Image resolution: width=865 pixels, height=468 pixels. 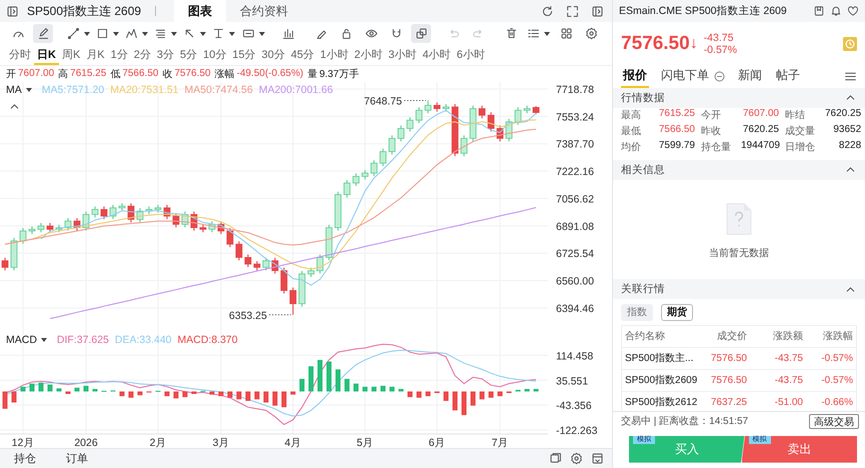 What do you see at coordinates (555, 459) in the screenshot?
I see `windows-icon` at bounding box center [555, 459].